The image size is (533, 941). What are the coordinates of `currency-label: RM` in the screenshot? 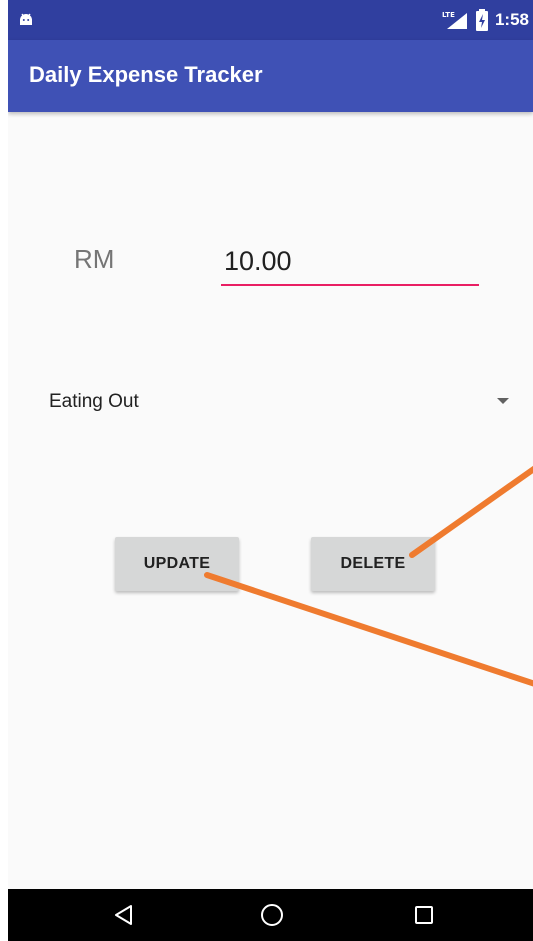 It's located at (94, 259).